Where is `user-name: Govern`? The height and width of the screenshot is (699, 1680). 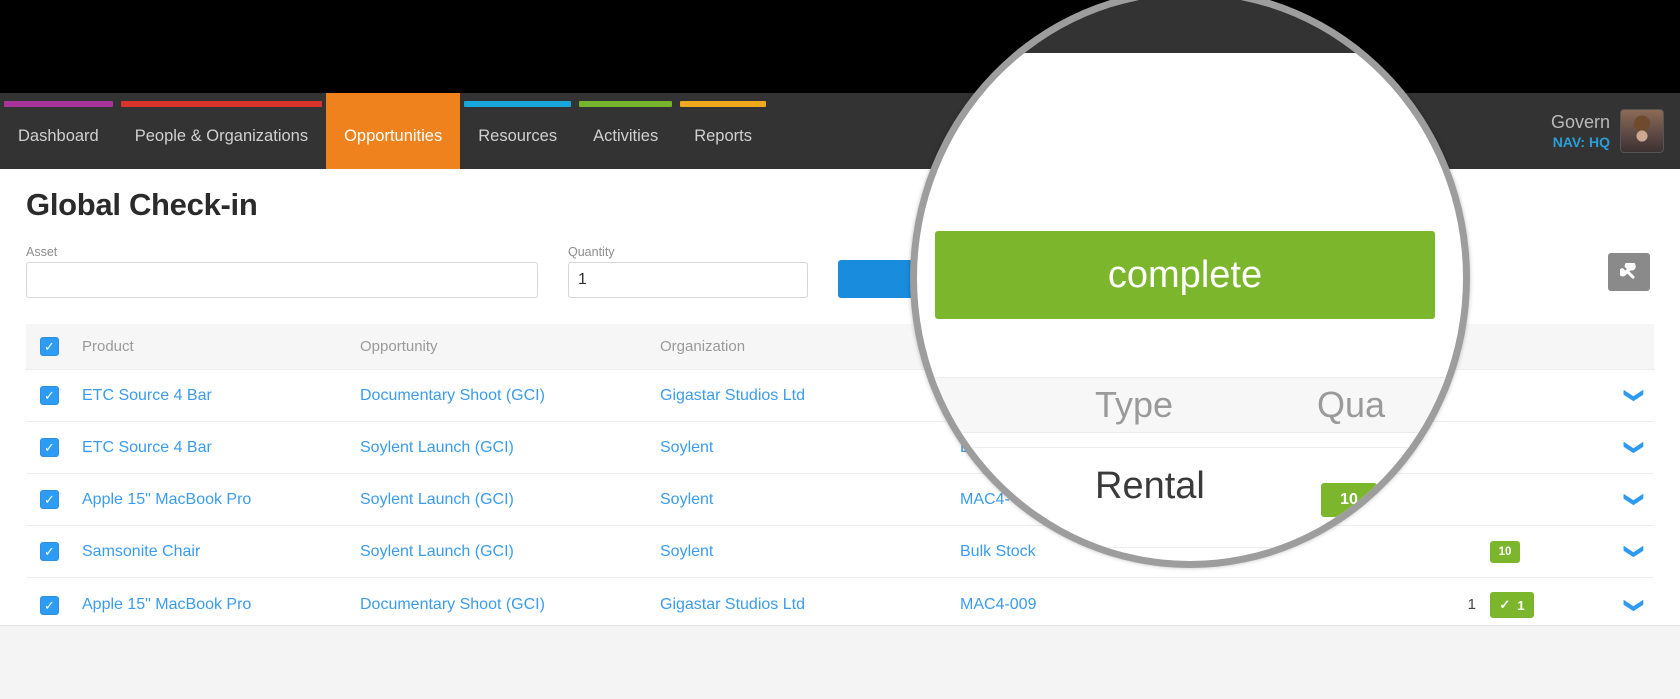 user-name: Govern is located at coordinates (1580, 122).